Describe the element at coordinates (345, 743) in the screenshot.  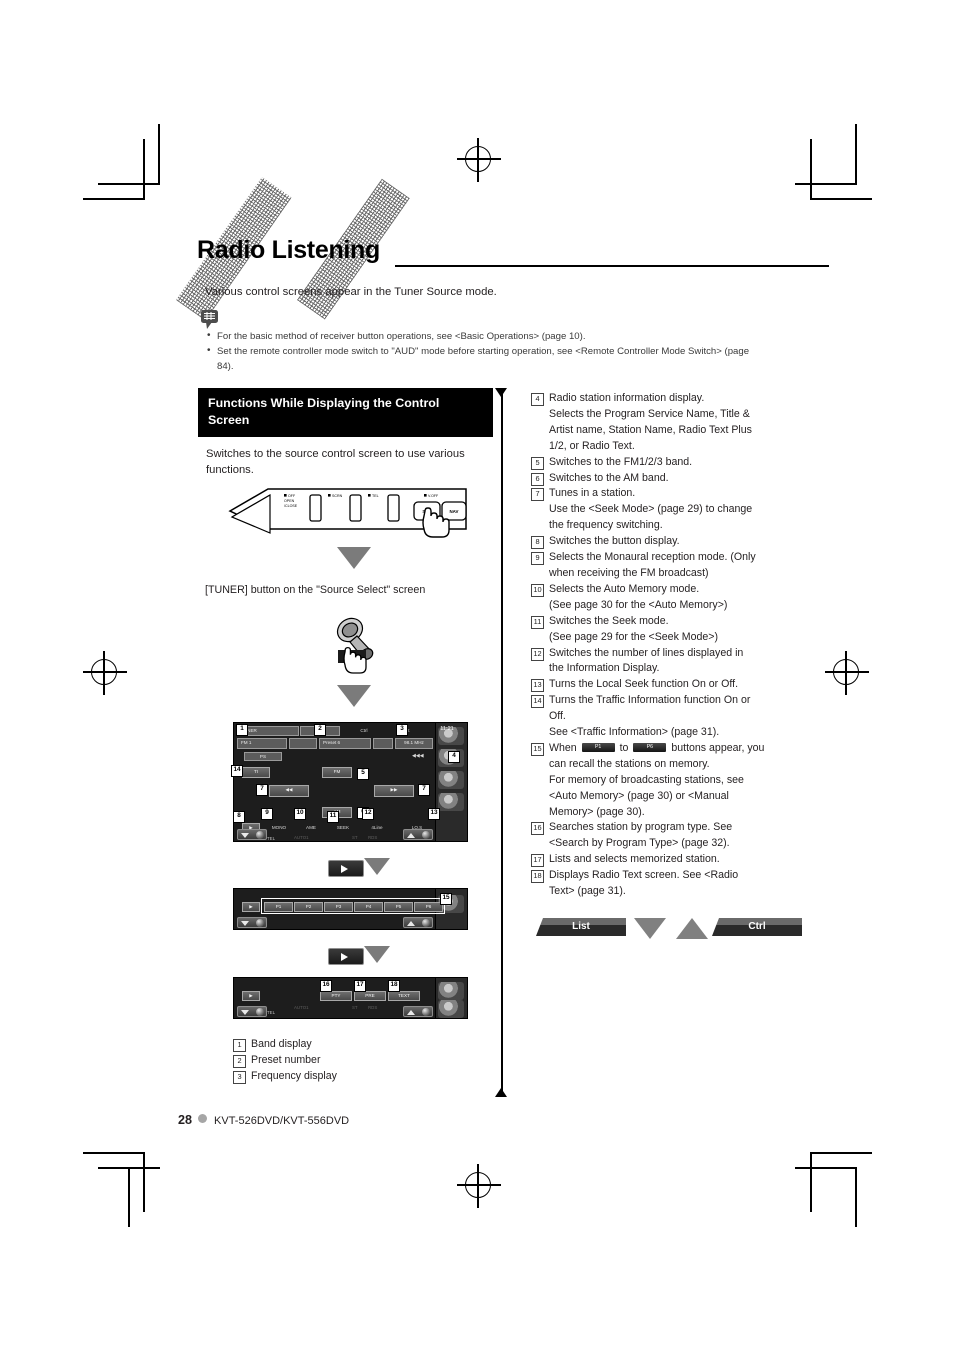
I see `screen-preset-number: Preset 6` at that location.